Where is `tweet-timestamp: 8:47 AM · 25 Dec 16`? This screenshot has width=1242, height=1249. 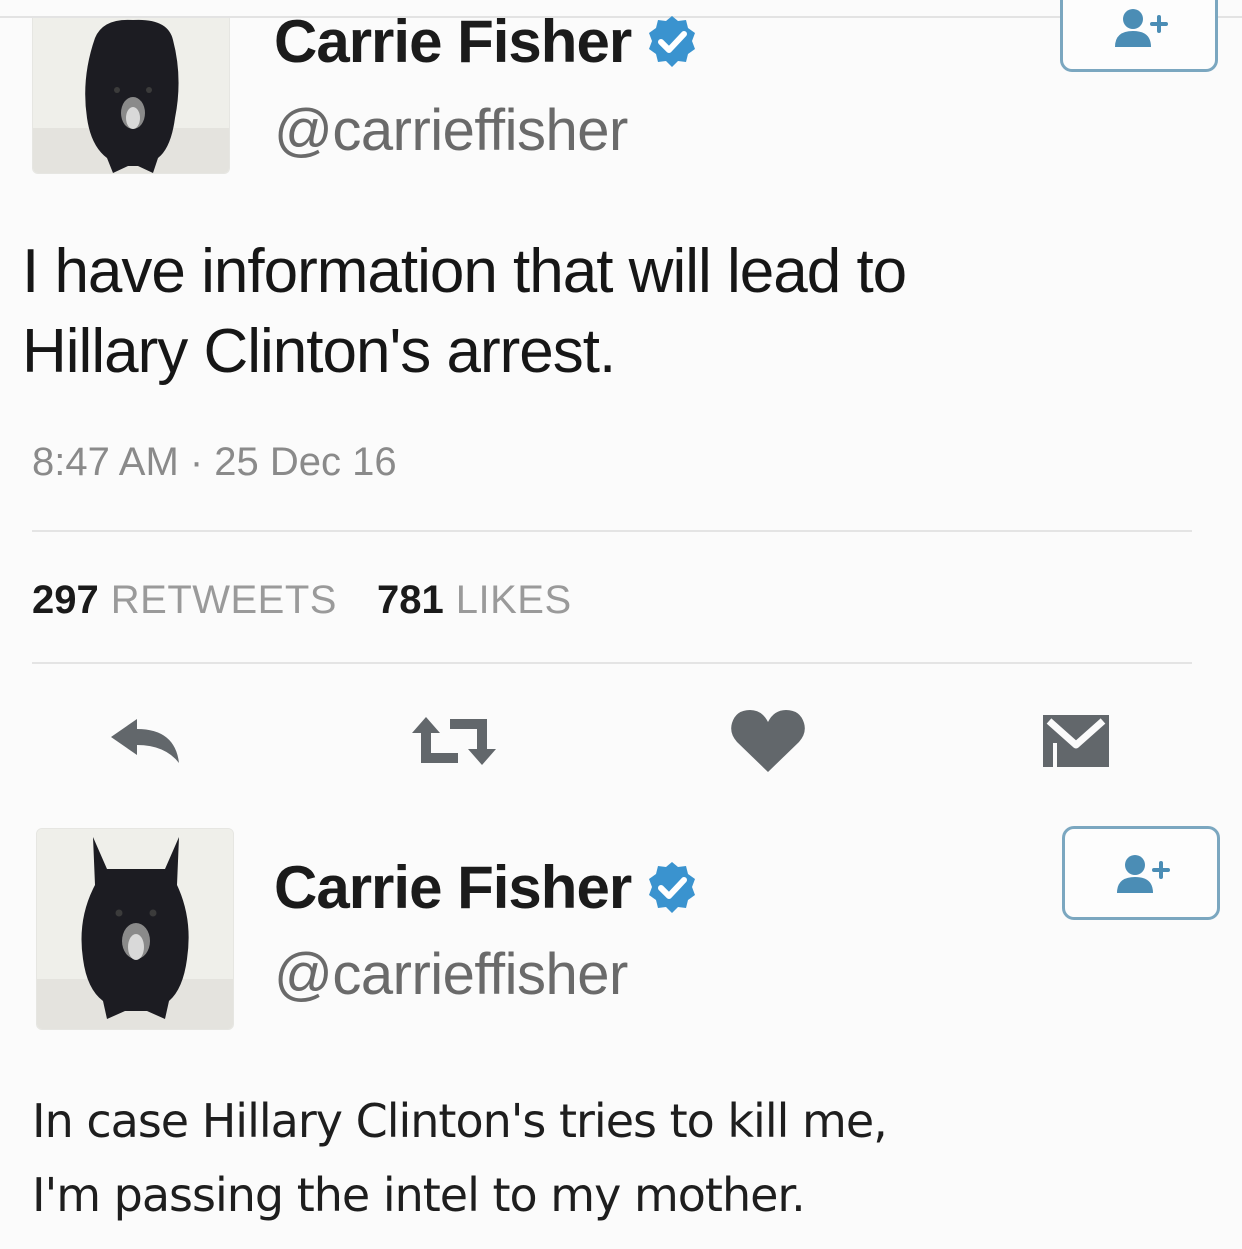
tweet-timestamp: 8:47 AM · 25 Dec 16 is located at coordinates (214, 462).